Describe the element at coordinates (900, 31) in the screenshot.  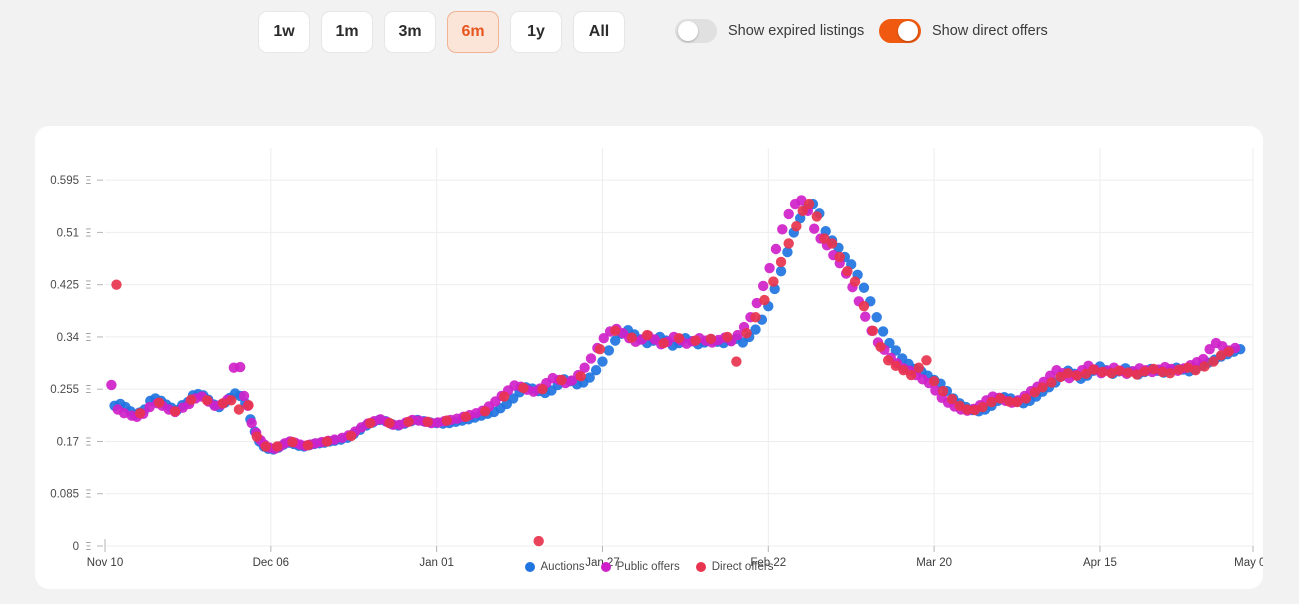
I see `direct-offers-toggle` at that location.